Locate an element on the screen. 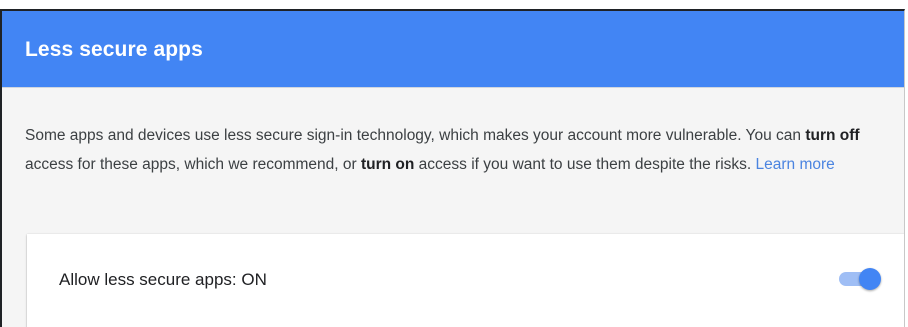 Image resolution: width=908 pixels, height=327 pixels. turn-on-emphasis: turn on is located at coordinates (387, 164).